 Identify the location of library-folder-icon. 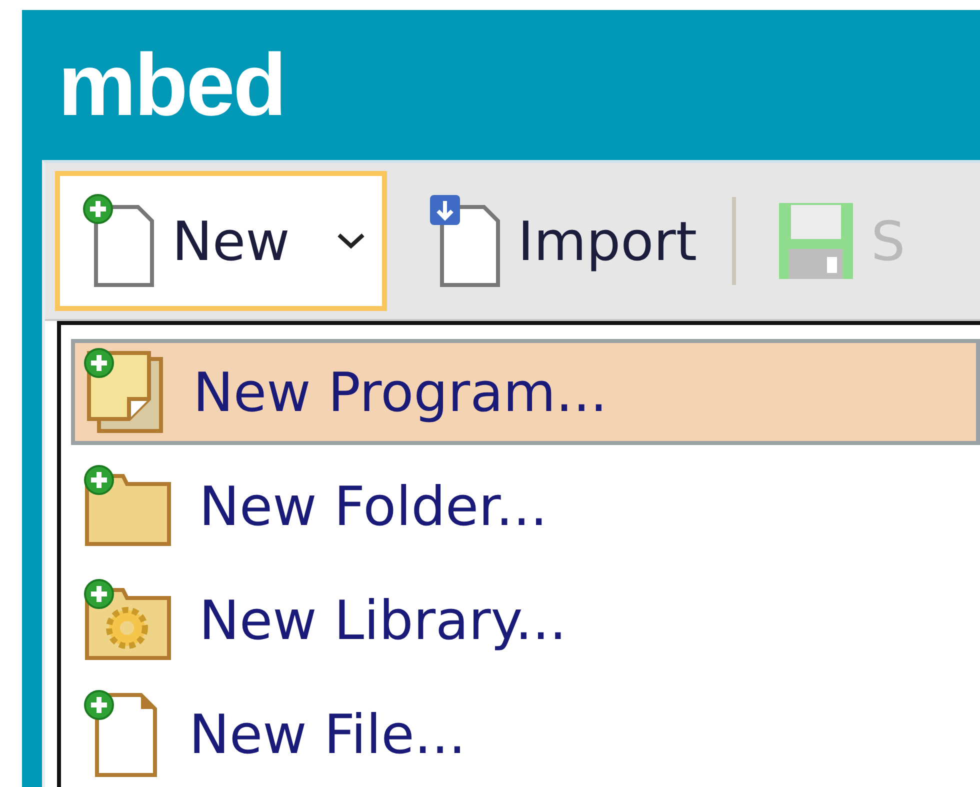
(128, 620).